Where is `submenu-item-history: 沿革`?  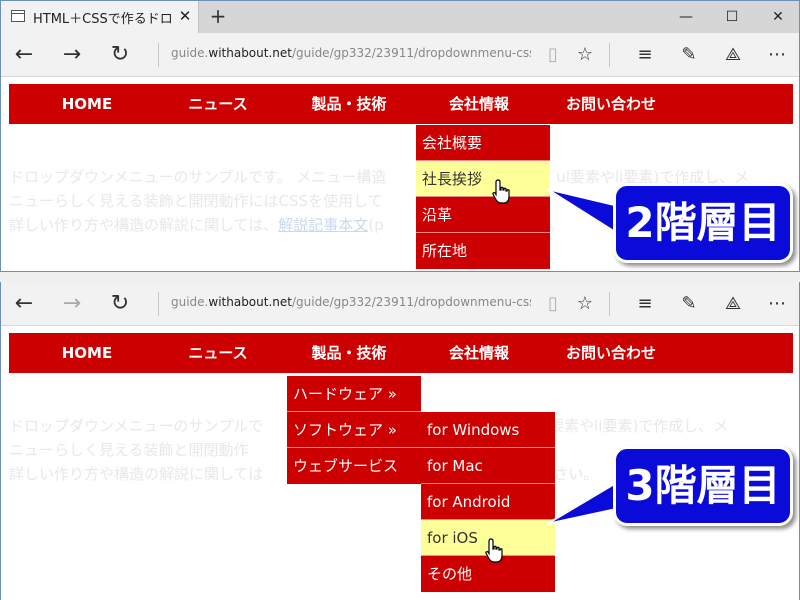
submenu-item-history: 沿革 is located at coordinates (483, 215).